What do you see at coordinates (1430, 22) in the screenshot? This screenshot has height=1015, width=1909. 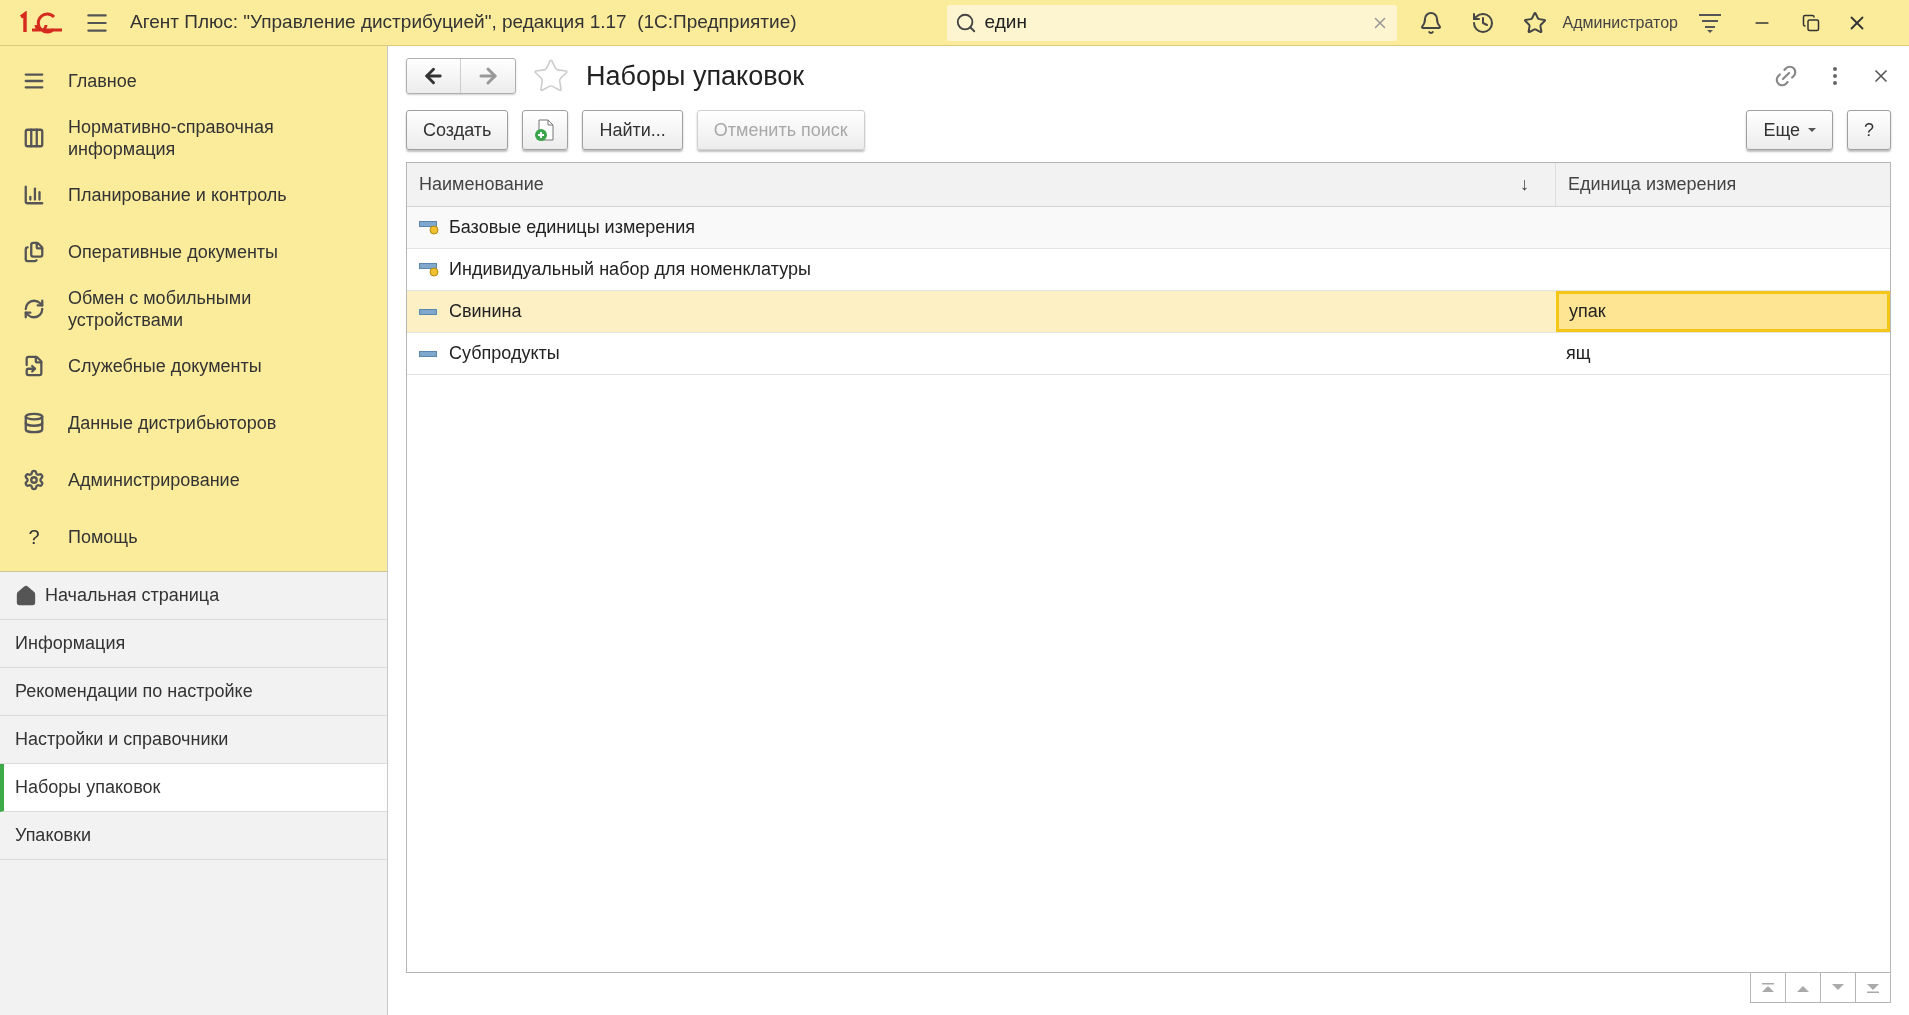 I see `bell-icon` at bounding box center [1430, 22].